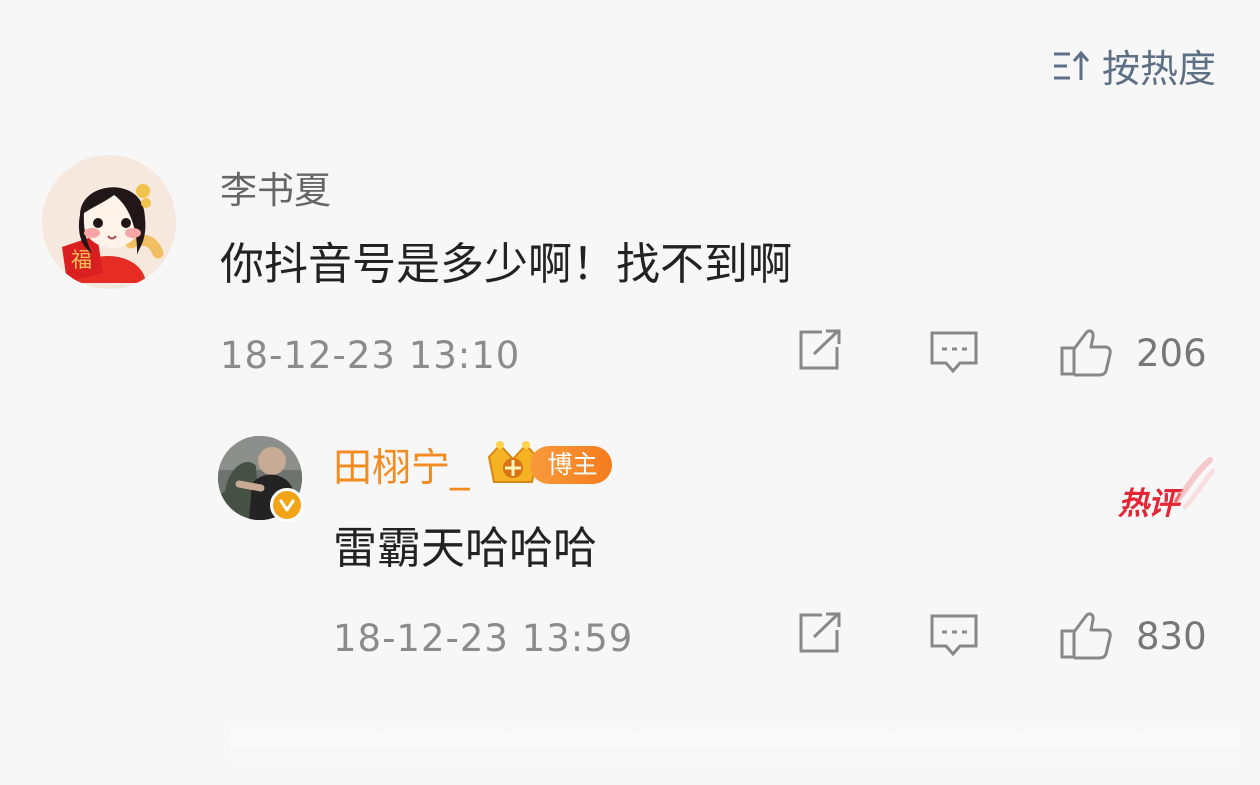 This screenshot has width=1260, height=785. What do you see at coordinates (483, 638) in the screenshot?
I see `reply-timestamp: 18-12-23 13:59` at bounding box center [483, 638].